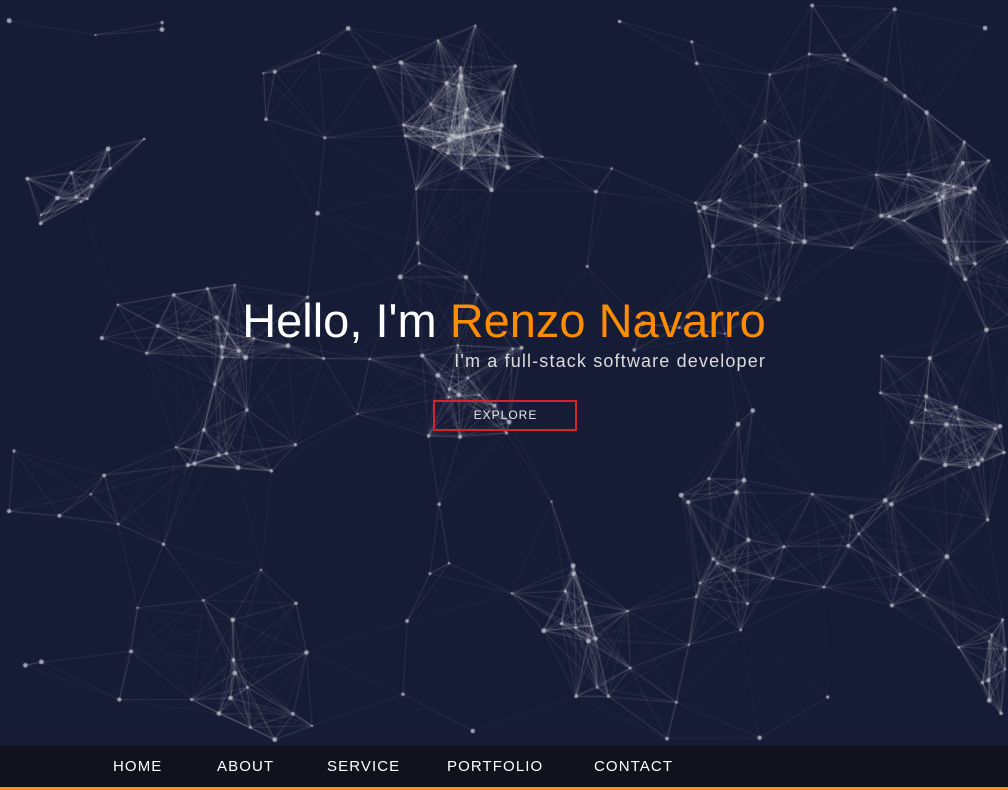 The height and width of the screenshot is (790, 1008). I want to click on main-nav: HOME ABOUT SERVICE PORTFOLIO CONTACT, so click(504, 768).